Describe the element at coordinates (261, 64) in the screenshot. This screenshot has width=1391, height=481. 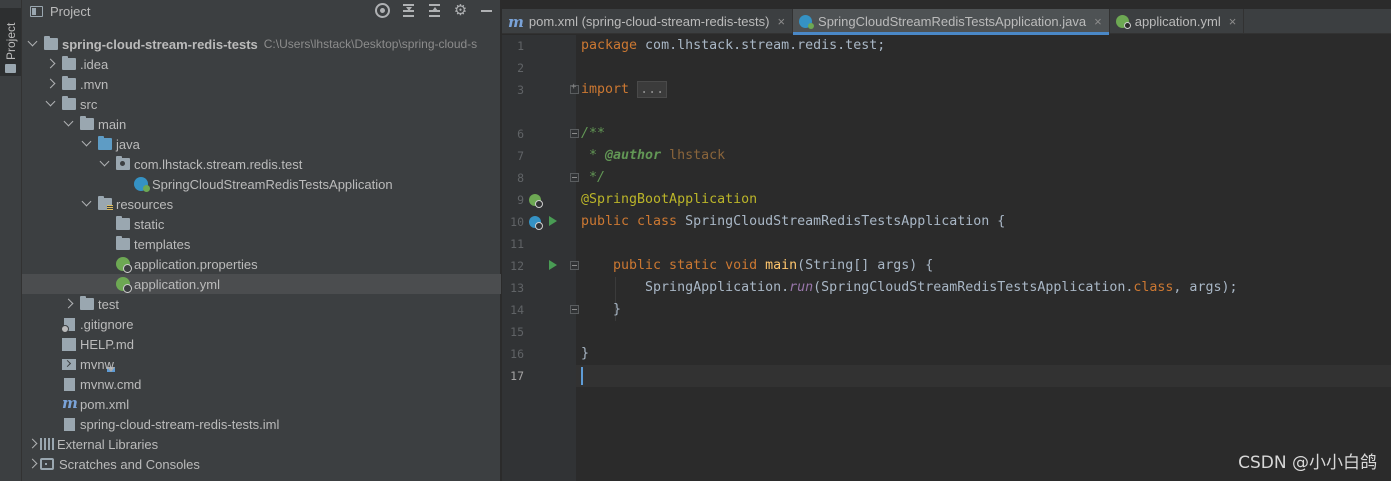
I see `tree-item-idea: .idea` at that location.